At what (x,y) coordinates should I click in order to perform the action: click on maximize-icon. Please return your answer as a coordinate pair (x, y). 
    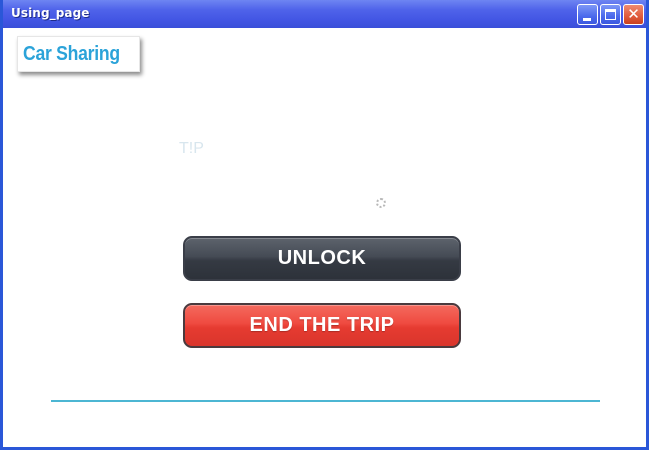
    Looking at the image, I should click on (610, 14).